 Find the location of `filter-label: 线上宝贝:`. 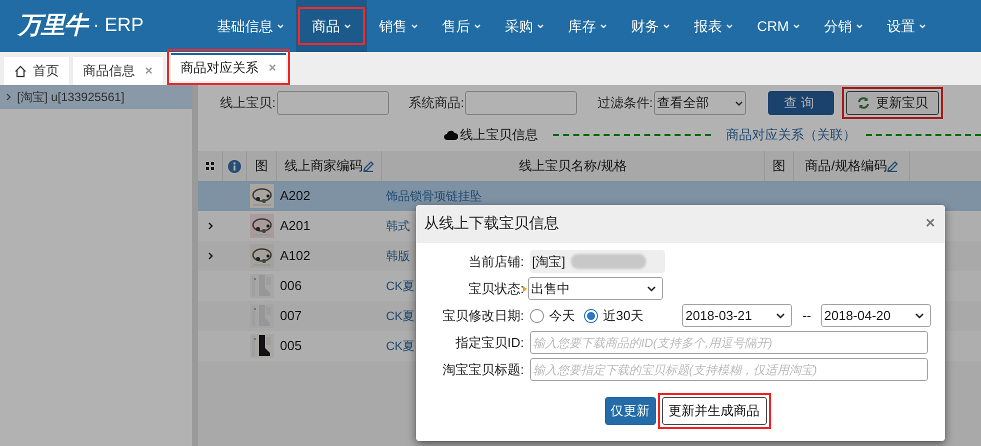

filter-label: 线上宝贝: is located at coordinates (248, 103).